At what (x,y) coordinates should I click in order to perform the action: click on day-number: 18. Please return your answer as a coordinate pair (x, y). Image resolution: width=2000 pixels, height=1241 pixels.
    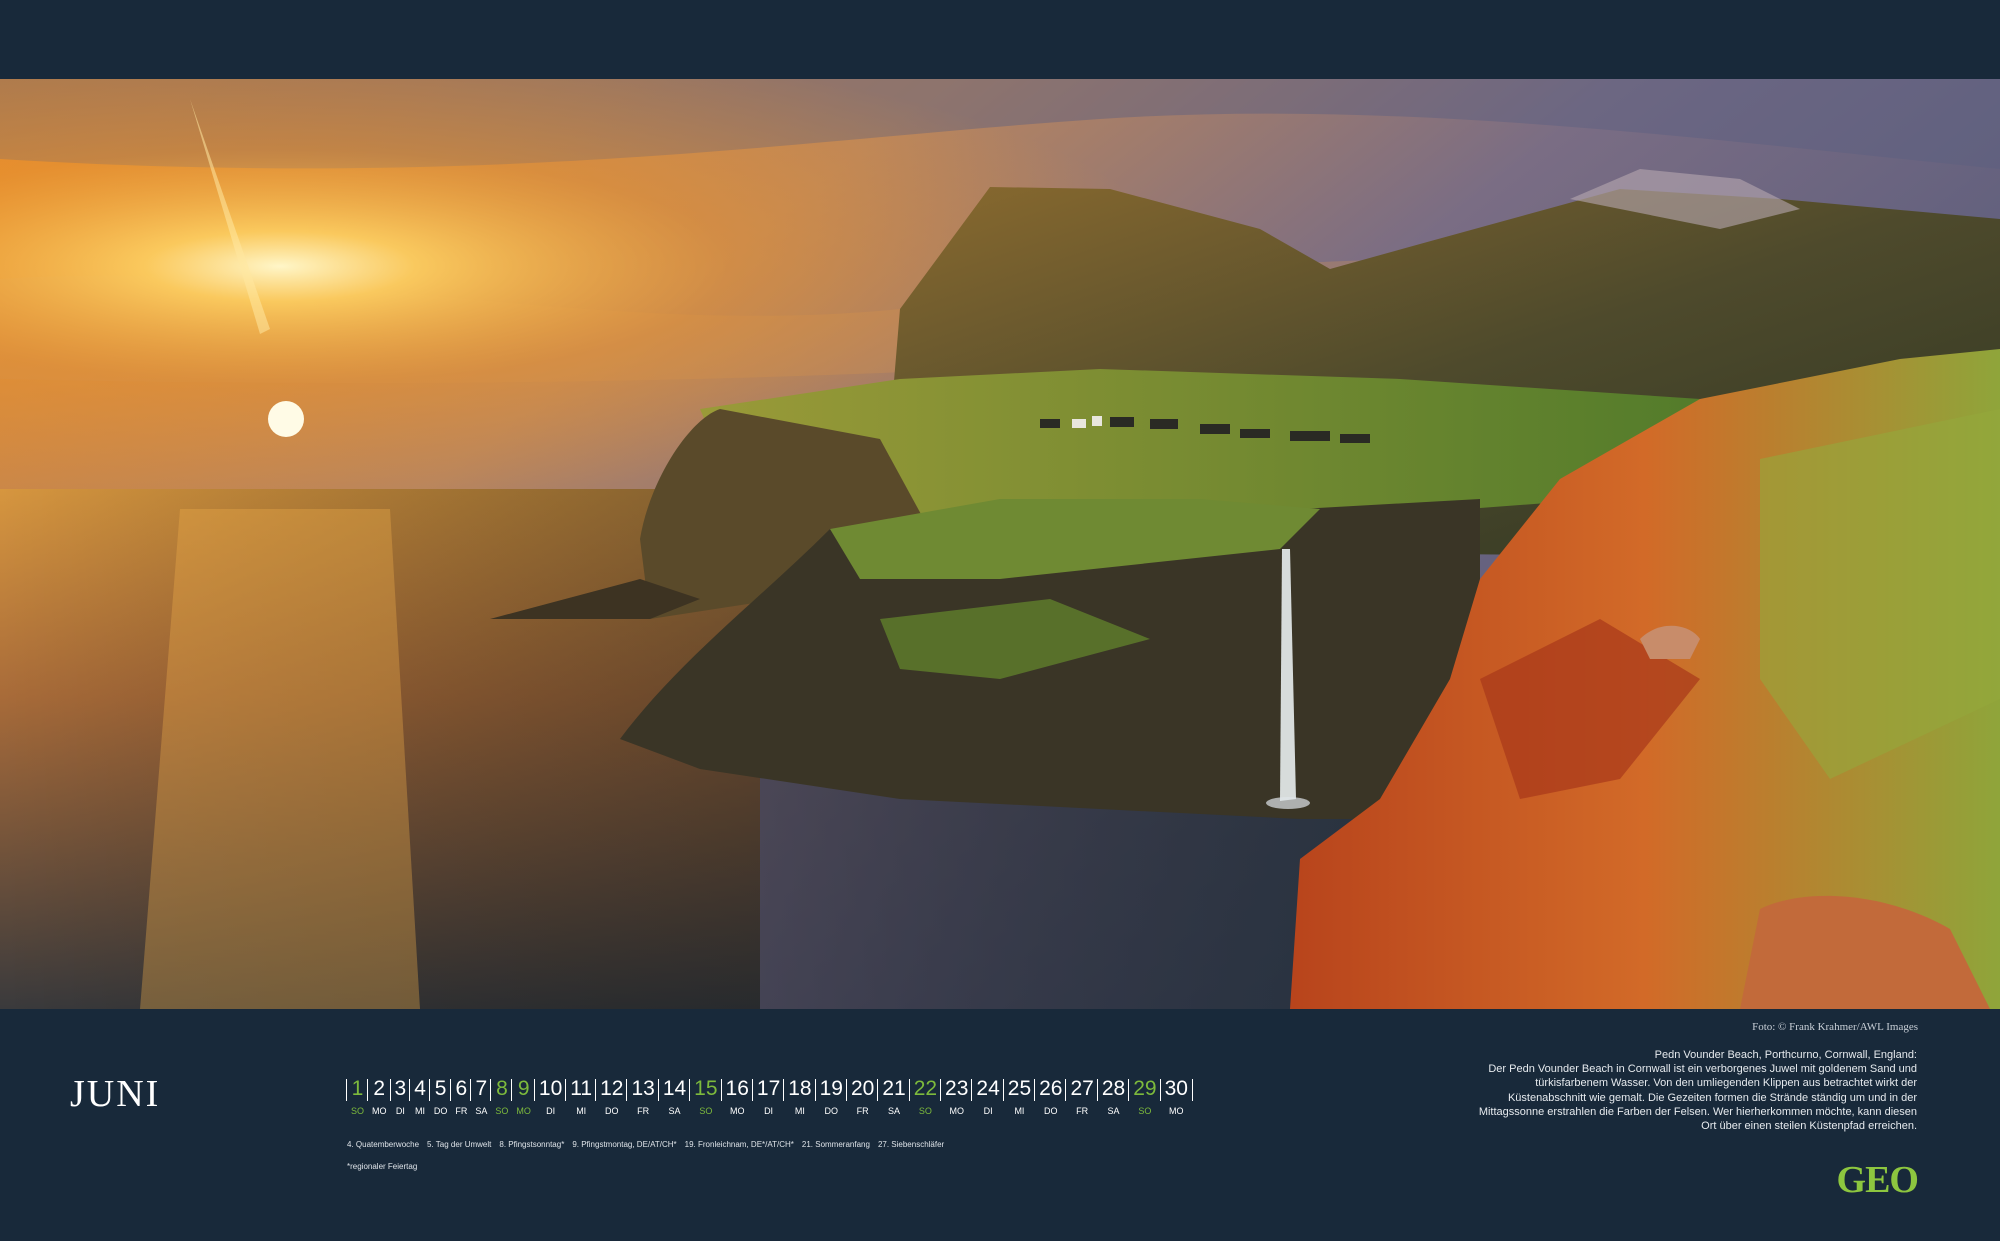
    Looking at the image, I should click on (800, 1088).